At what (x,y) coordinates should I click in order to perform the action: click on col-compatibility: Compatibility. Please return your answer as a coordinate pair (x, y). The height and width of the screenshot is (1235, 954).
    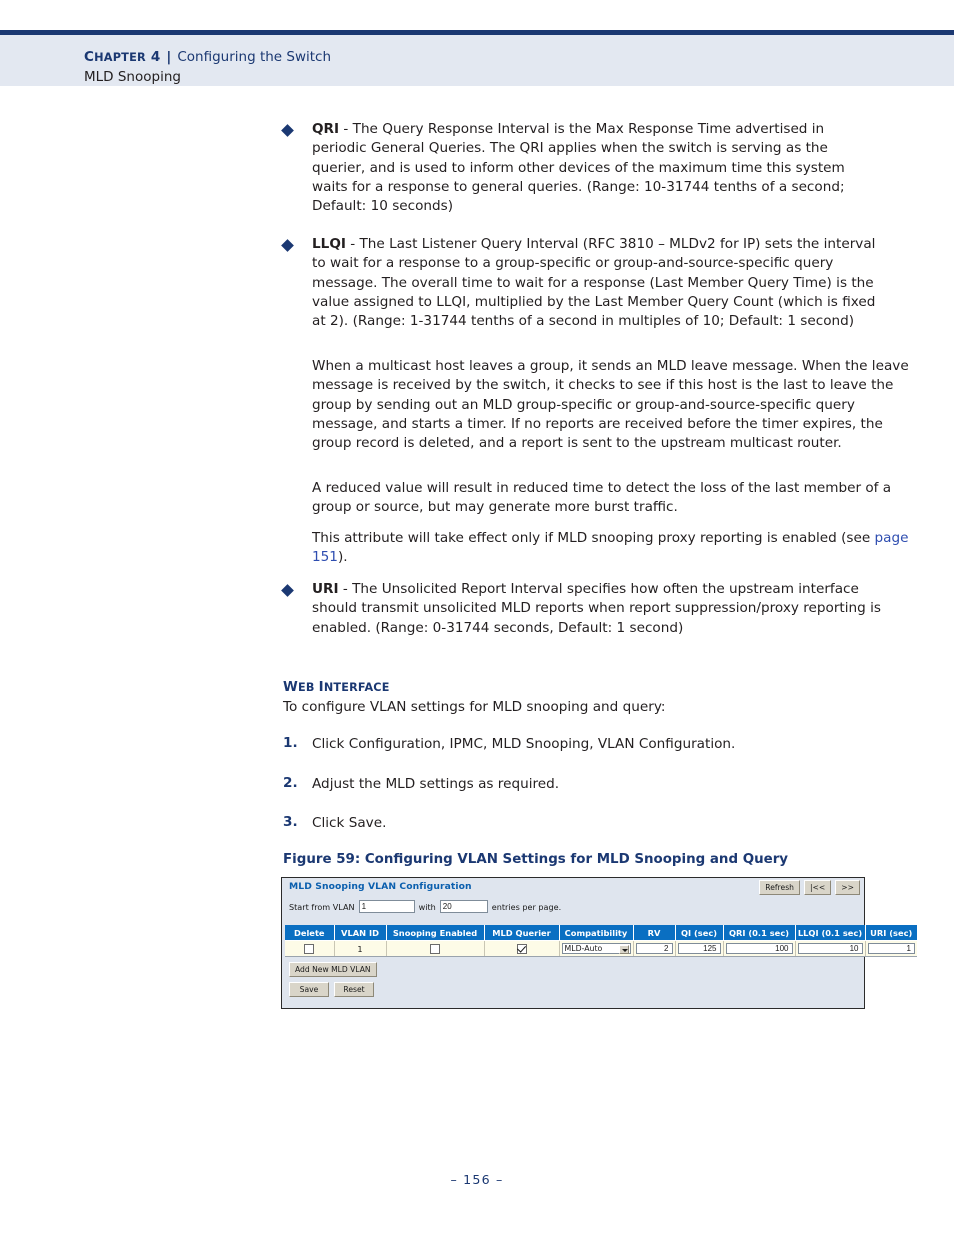
    Looking at the image, I should click on (596, 933).